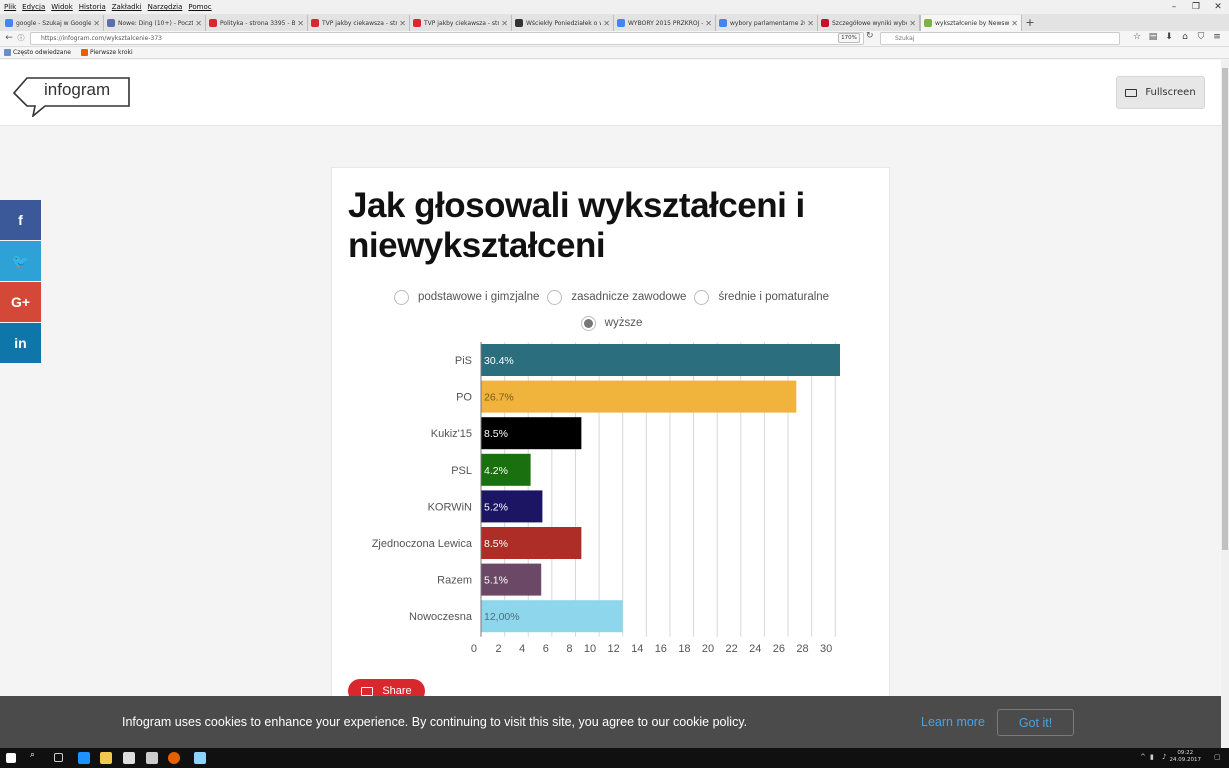  What do you see at coordinates (1185, 37) in the screenshot?
I see `home-icon: ⌂` at bounding box center [1185, 37].